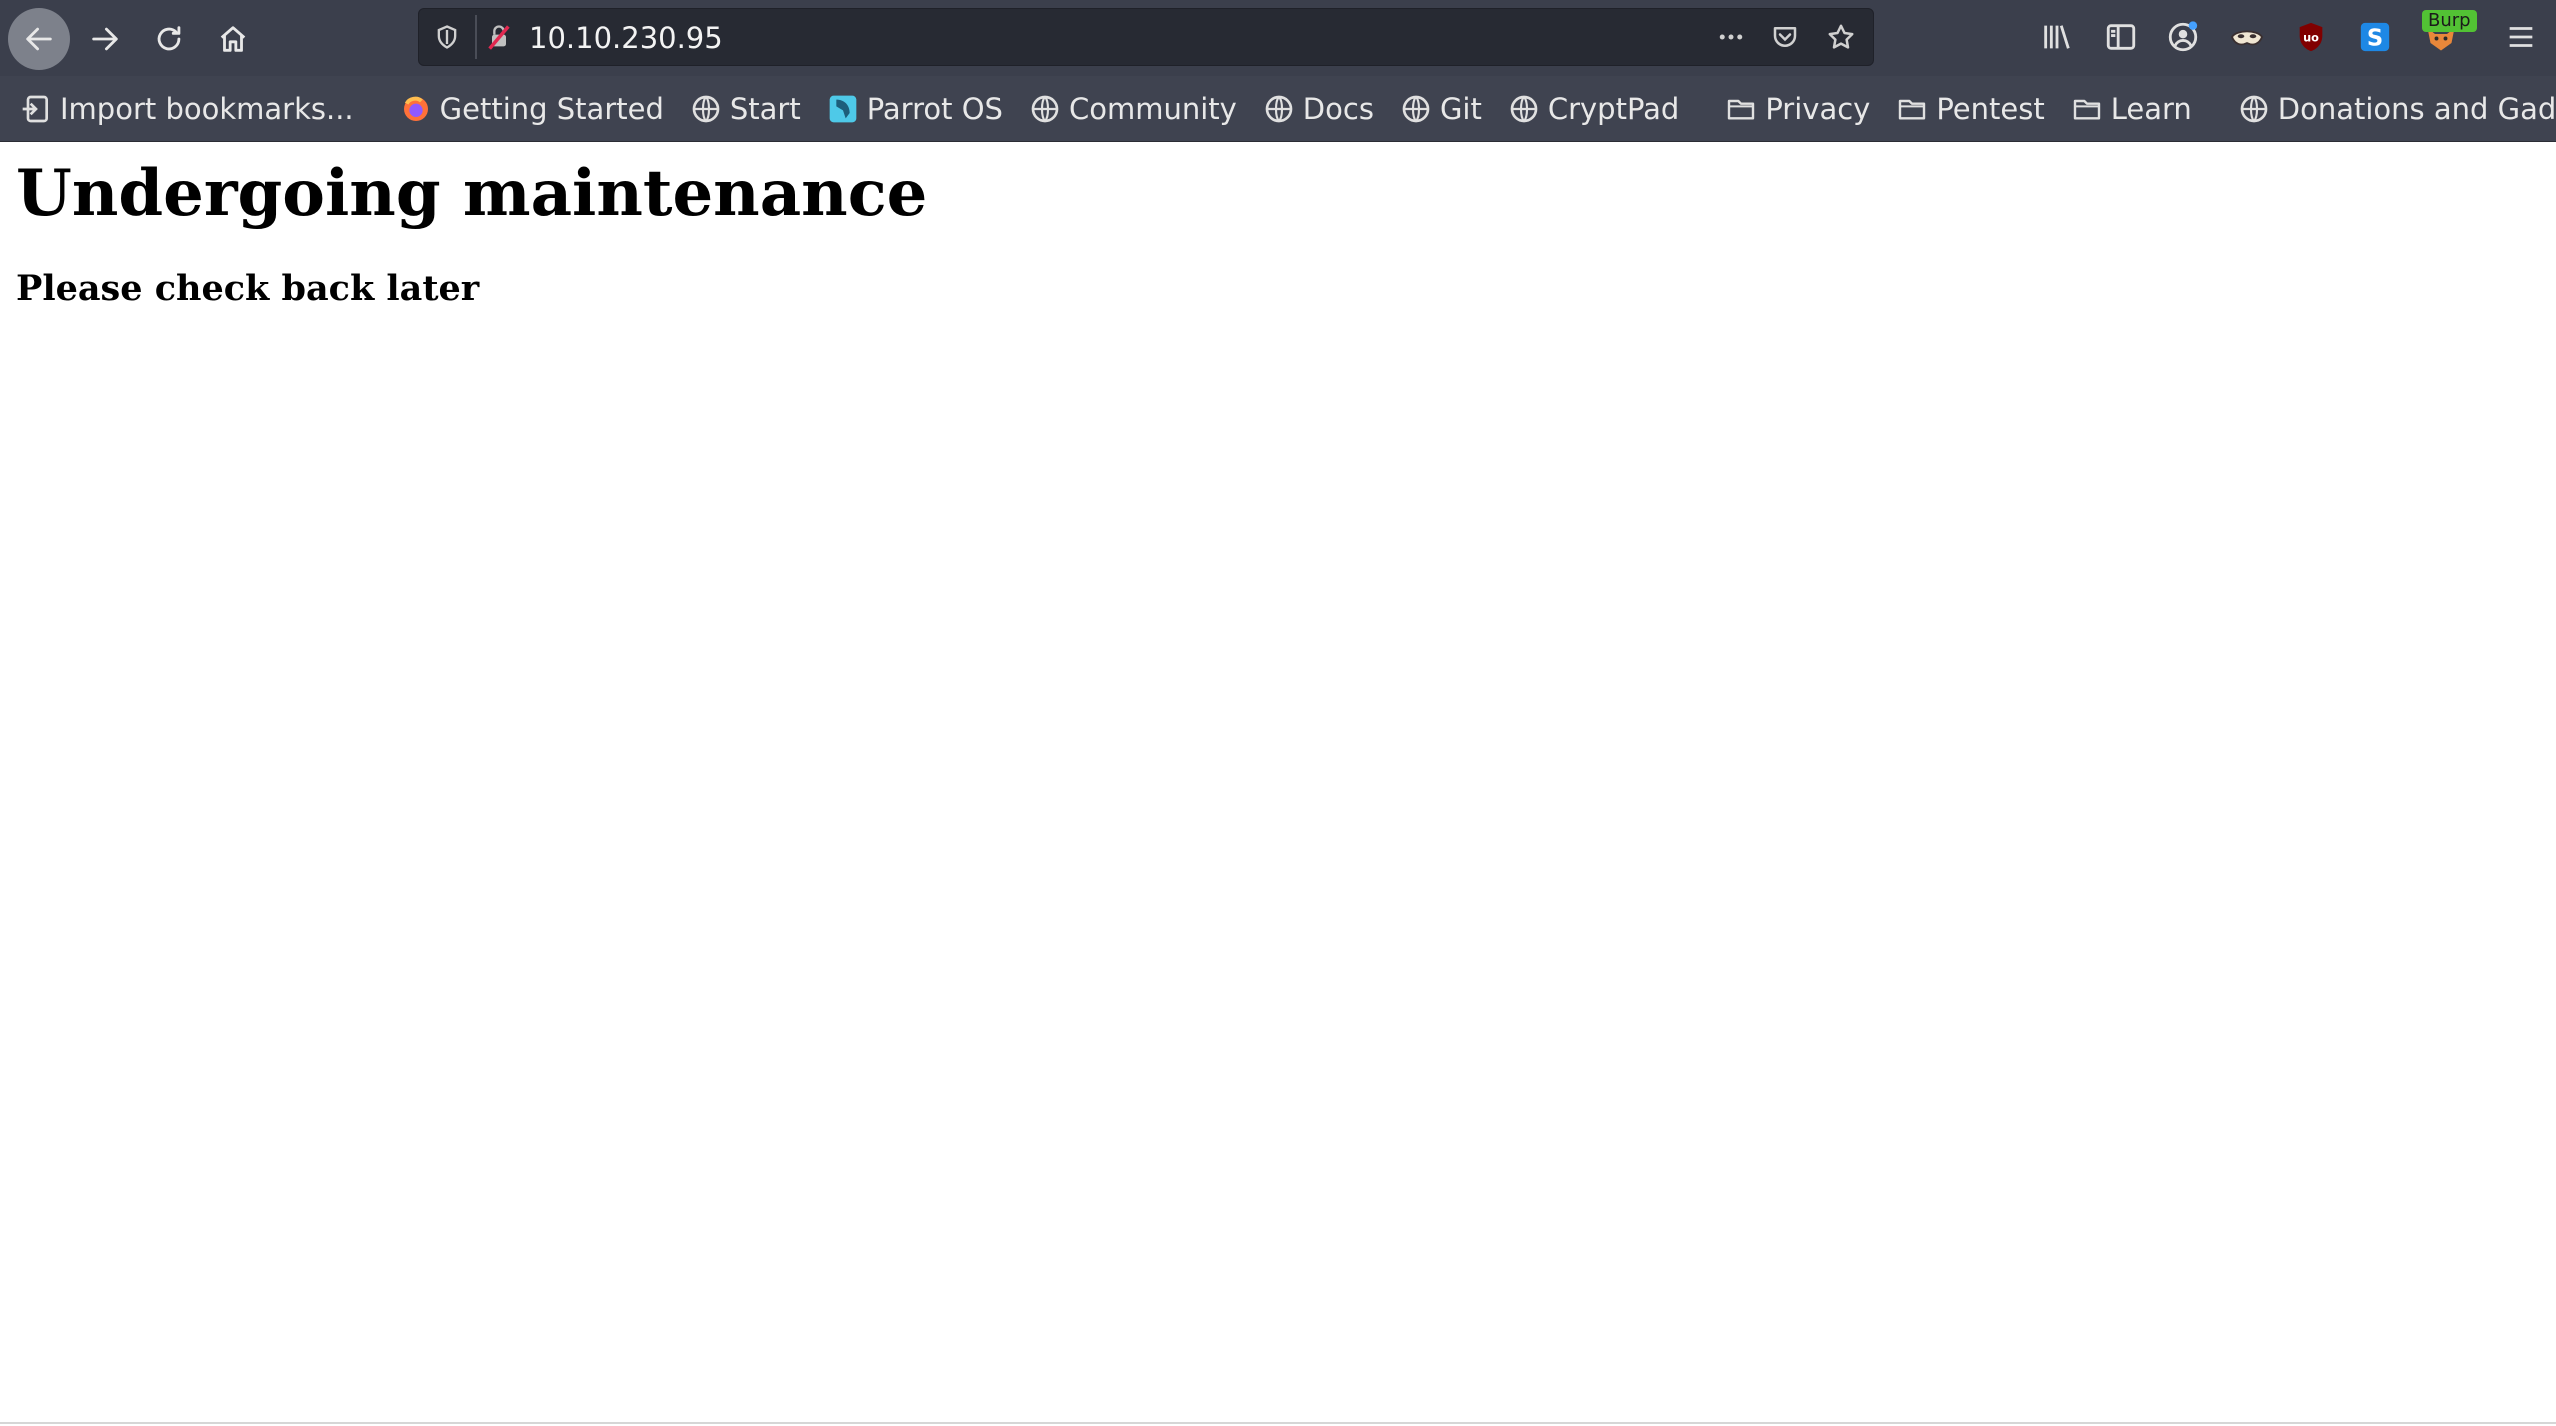 The width and height of the screenshot is (2556, 1426). Describe the element at coordinates (447, 37) in the screenshot. I see `shield-icon` at that location.